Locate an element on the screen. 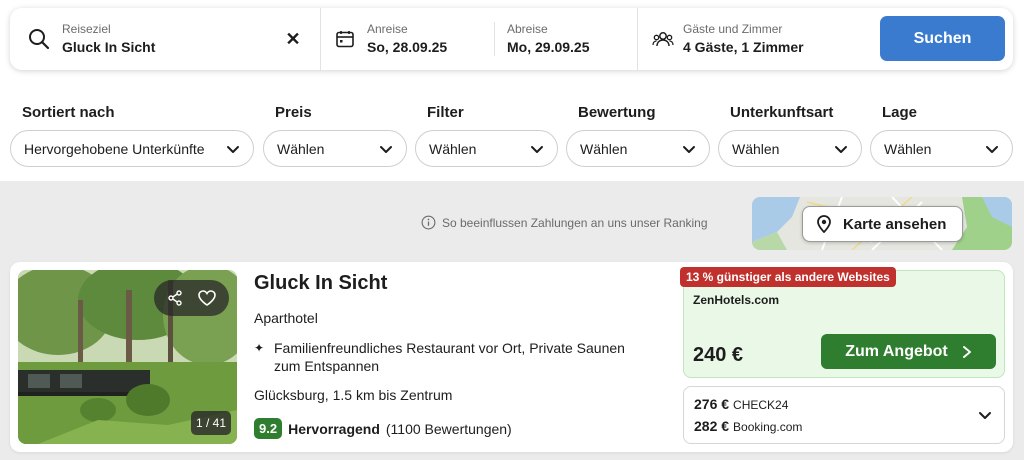 This screenshot has width=1024, height=460. rating-count: (1100 Bewertungen) is located at coordinates (448, 428).